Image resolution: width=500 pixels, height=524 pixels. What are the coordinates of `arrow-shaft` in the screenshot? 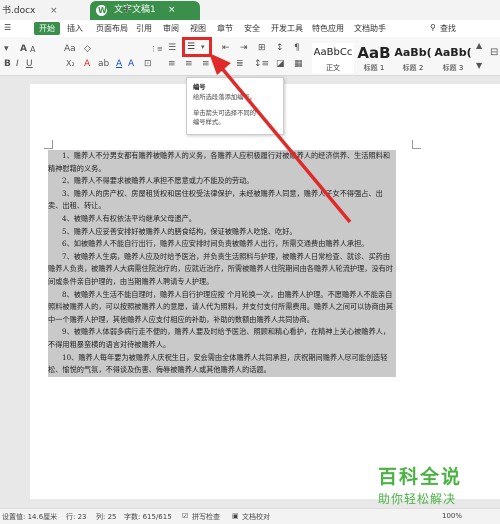 It's located at (285, 144).